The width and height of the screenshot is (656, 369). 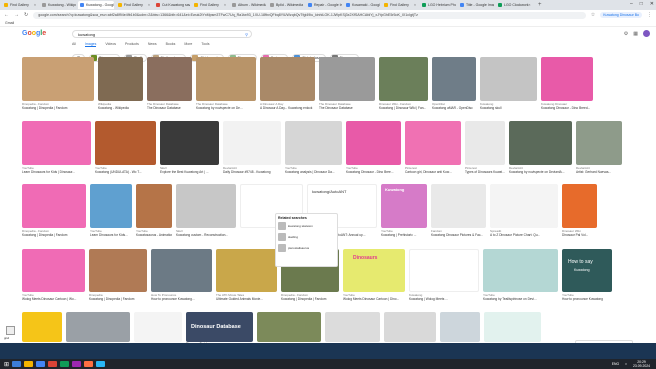 I want to click on reload-icon: ↻, so click(x=26, y=15).